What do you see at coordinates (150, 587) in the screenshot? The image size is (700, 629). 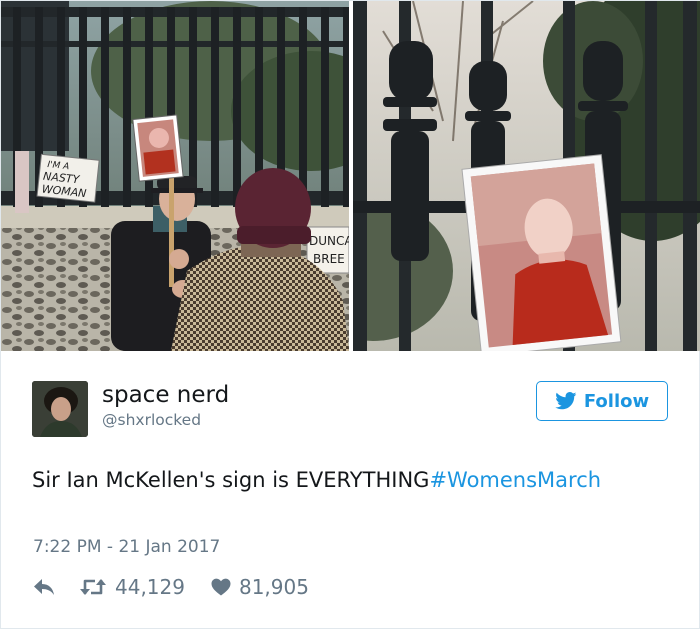 I see `retweet-count: 44,129` at bounding box center [150, 587].